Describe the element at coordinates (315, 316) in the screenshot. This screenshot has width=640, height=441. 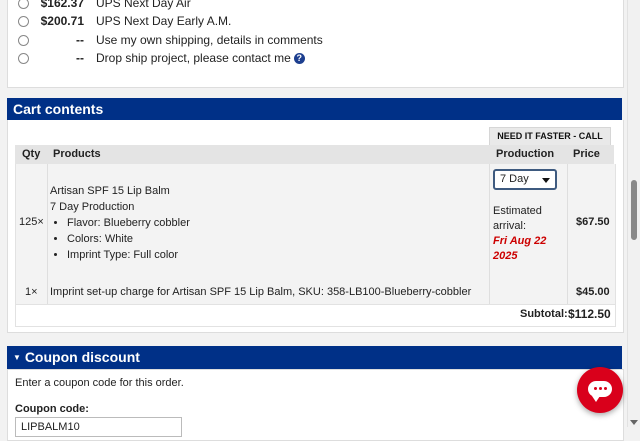
I see `subtotal-row: Subtotal: $112.50` at that location.